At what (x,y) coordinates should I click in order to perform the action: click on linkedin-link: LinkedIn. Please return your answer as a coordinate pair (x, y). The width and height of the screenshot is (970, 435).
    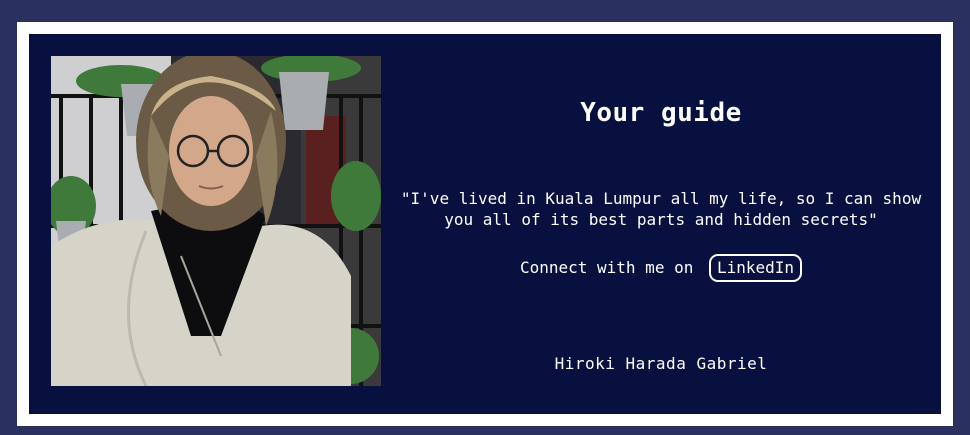
    Looking at the image, I should click on (755, 268).